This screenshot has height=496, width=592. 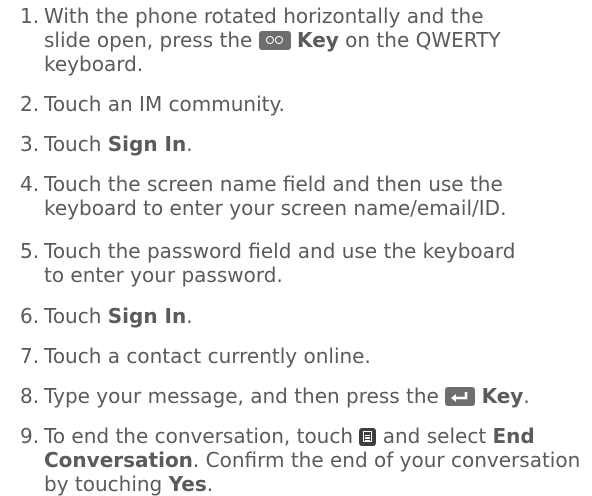 I want to click on step-number: 2., so click(x=30, y=104).